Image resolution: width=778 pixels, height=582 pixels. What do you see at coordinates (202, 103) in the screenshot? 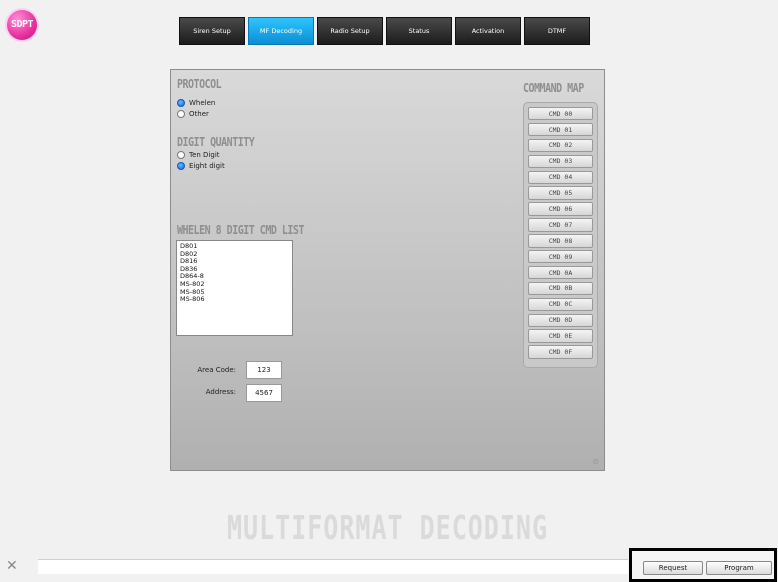
I see `protocol-option-label: Whelen` at bounding box center [202, 103].